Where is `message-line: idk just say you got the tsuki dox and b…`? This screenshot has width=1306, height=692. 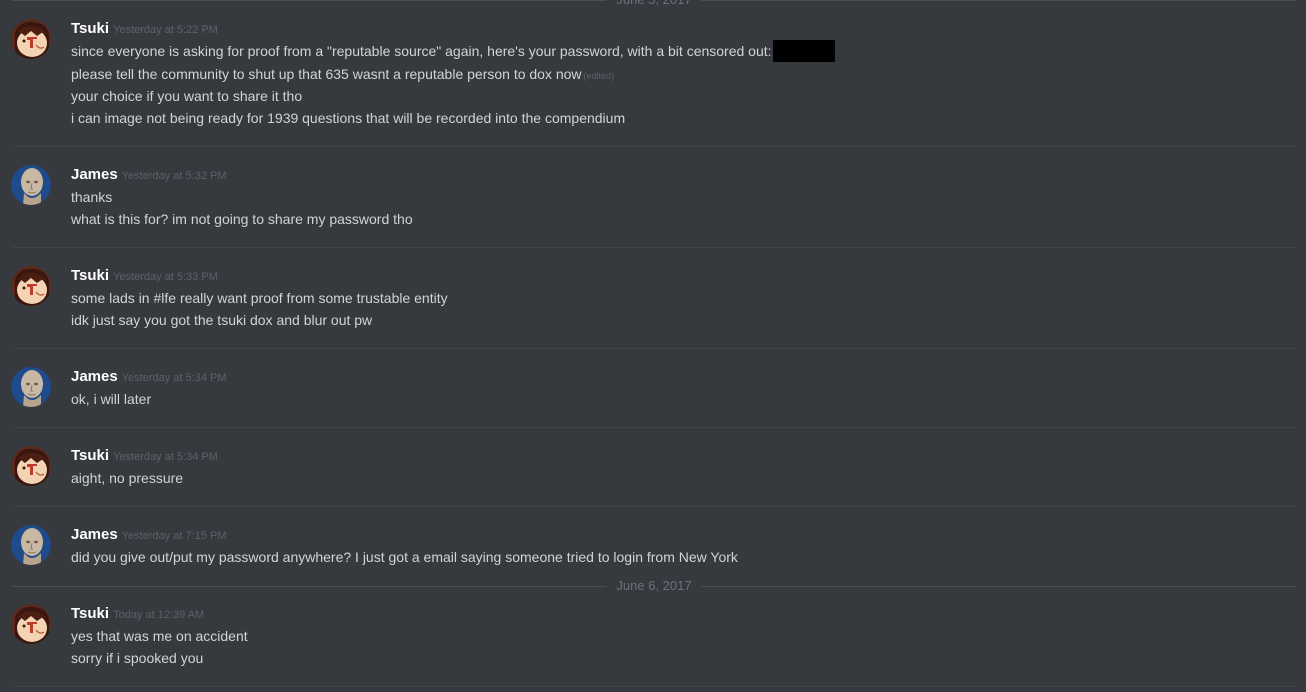
message-line: idk just say you got the tsuki dox and b… is located at coordinates (222, 320).